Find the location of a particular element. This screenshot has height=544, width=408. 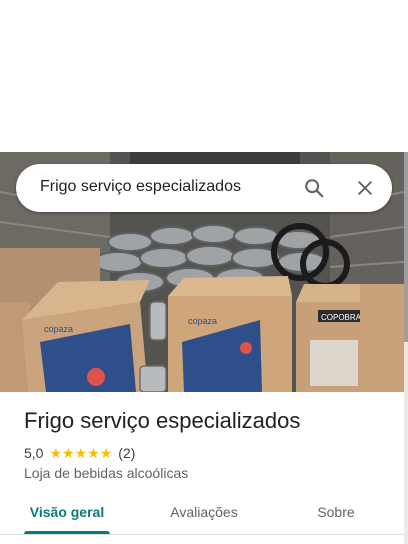

star-rating: ★ ★ ★ ★ ★ is located at coordinates (80, 453).